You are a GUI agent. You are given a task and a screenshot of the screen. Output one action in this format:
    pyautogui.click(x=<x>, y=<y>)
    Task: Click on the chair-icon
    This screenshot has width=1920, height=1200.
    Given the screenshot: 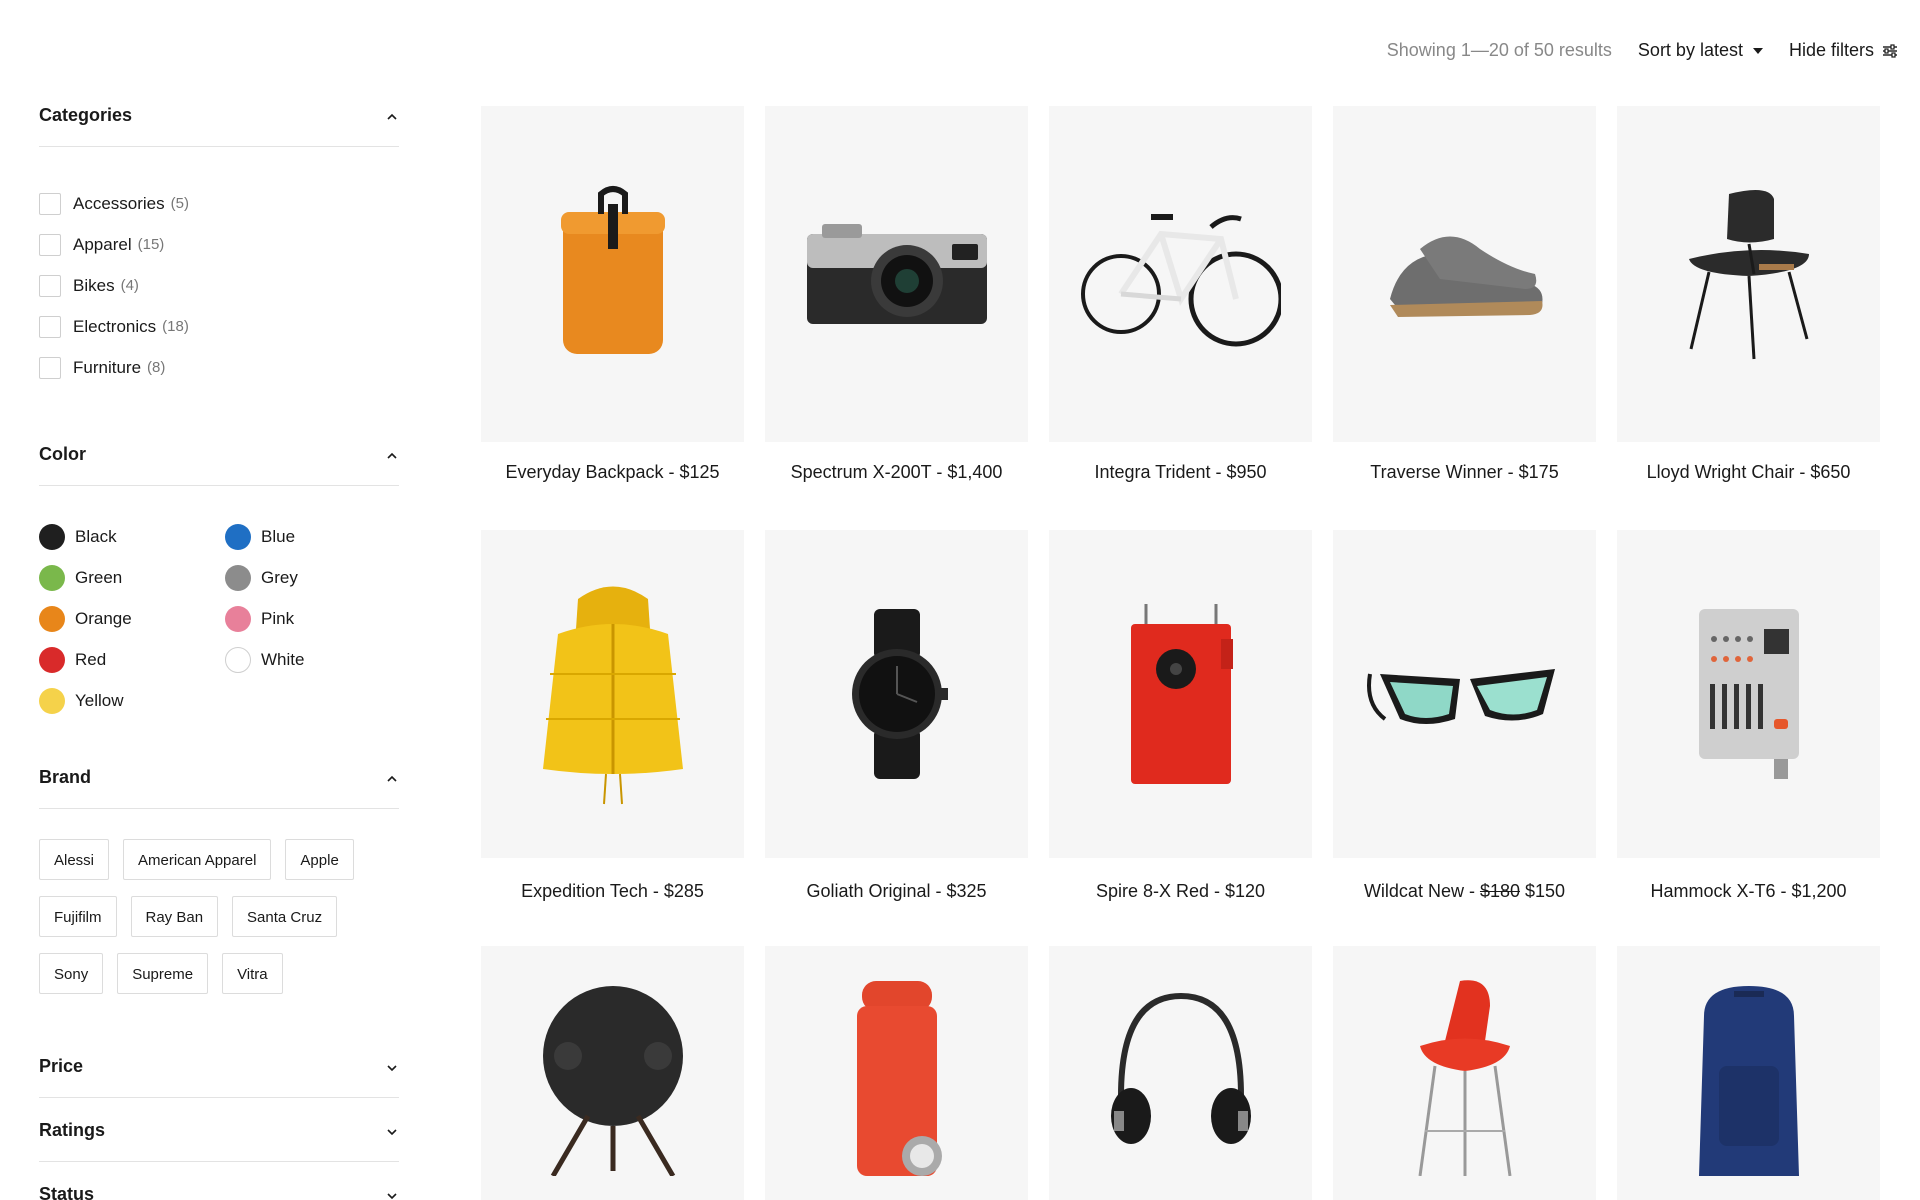 What is the action you would take?
    pyautogui.click(x=1748, y=275)
    